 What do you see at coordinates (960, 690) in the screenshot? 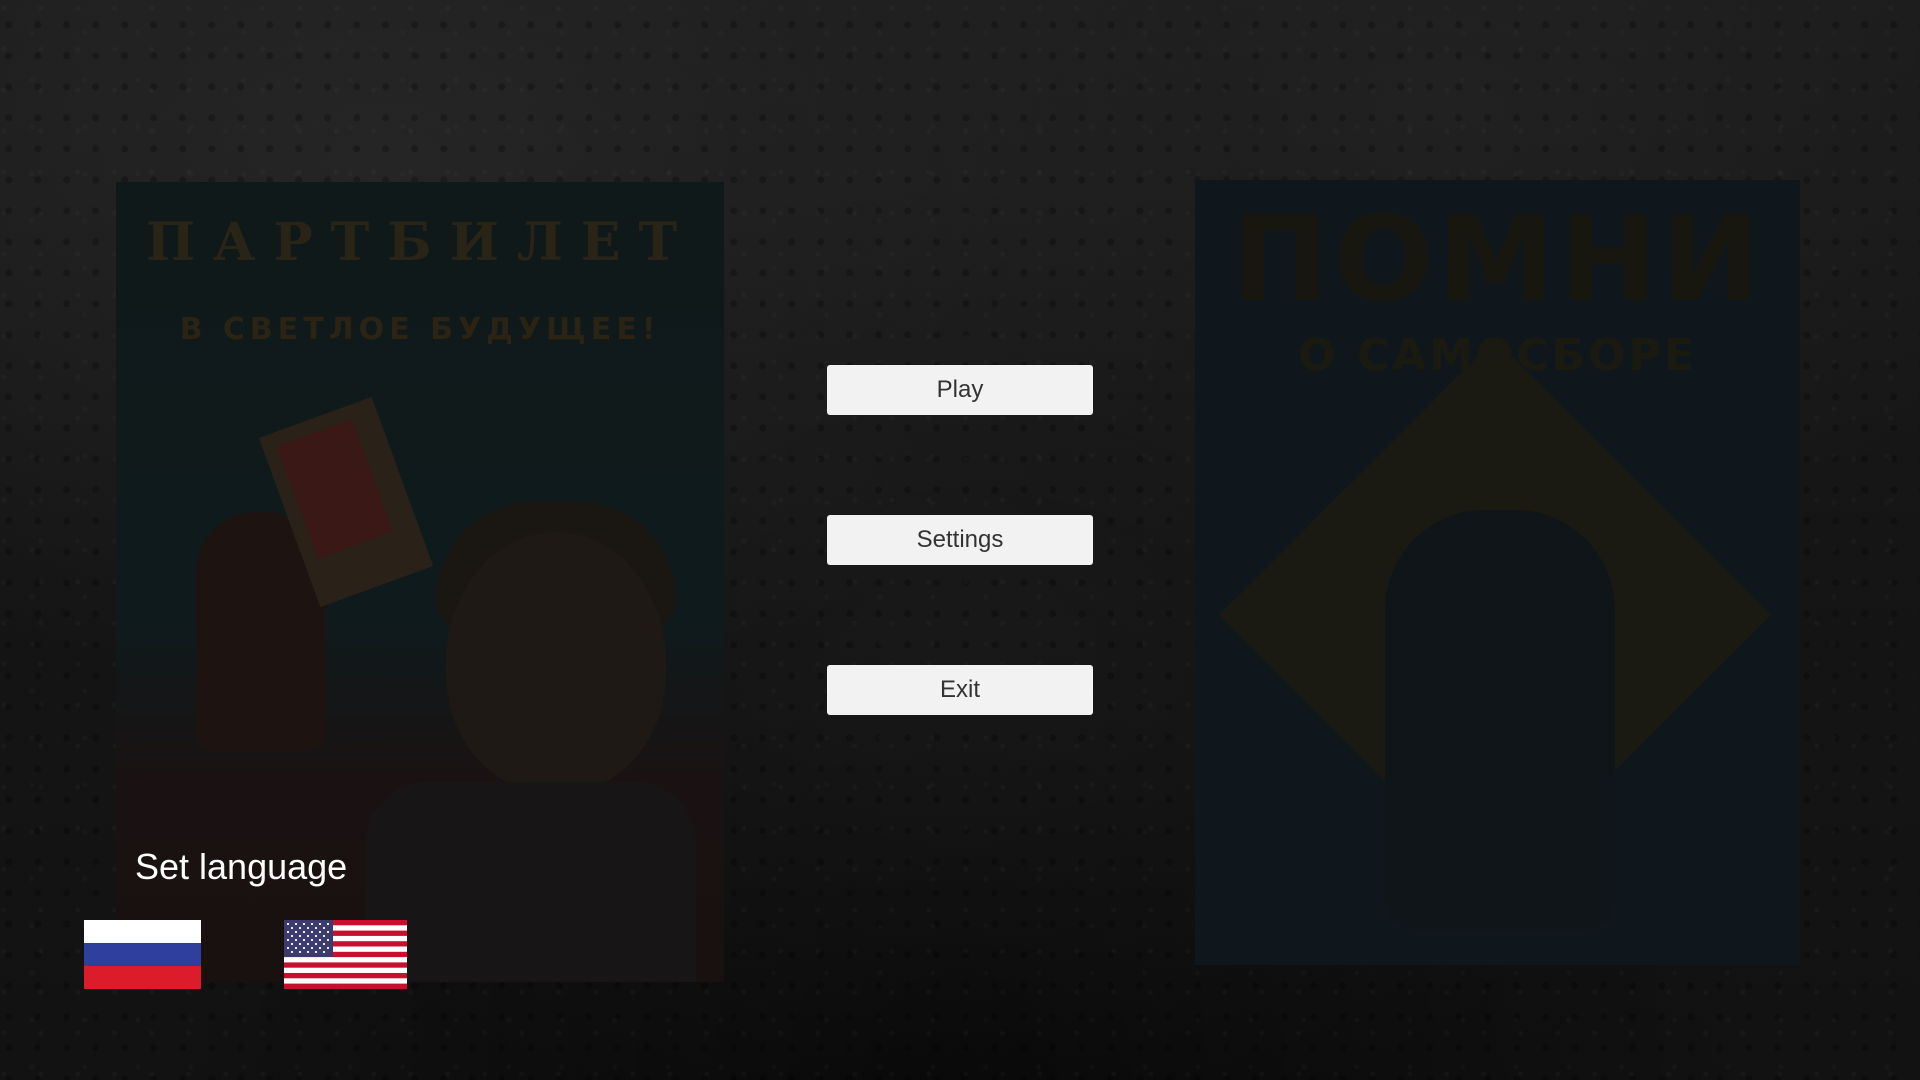
I see `exit-button: Exit` at bounding box center [960, 690].